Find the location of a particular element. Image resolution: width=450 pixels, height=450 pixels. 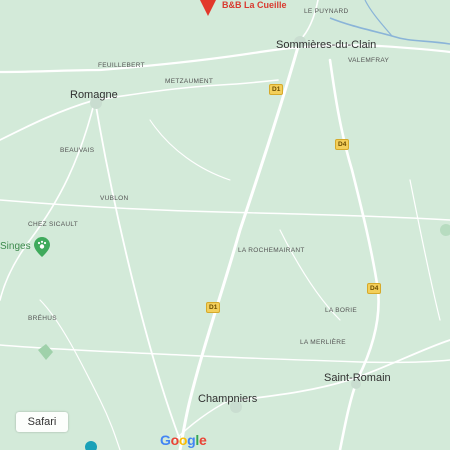

google-logo: Google is located at coordinates (183, 440).